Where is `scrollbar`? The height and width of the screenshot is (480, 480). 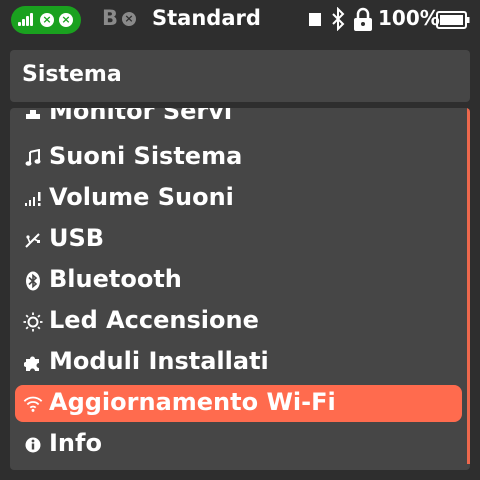 scrollbar is located at coordinates (468, 286).